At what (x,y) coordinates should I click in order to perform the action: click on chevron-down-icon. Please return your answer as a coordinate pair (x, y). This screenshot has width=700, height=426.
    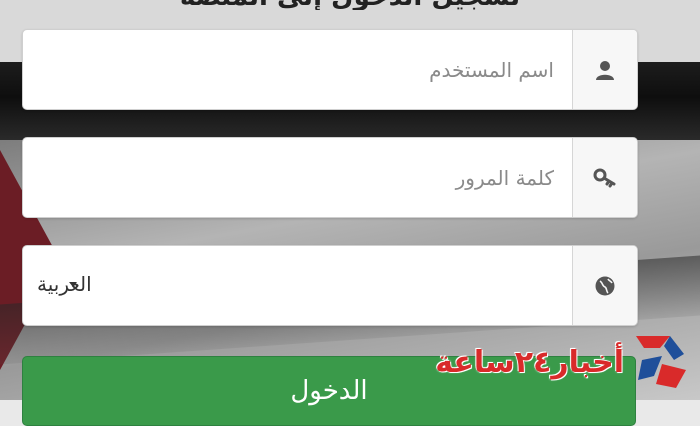
    Looking at the image, I should click on (73, 284).